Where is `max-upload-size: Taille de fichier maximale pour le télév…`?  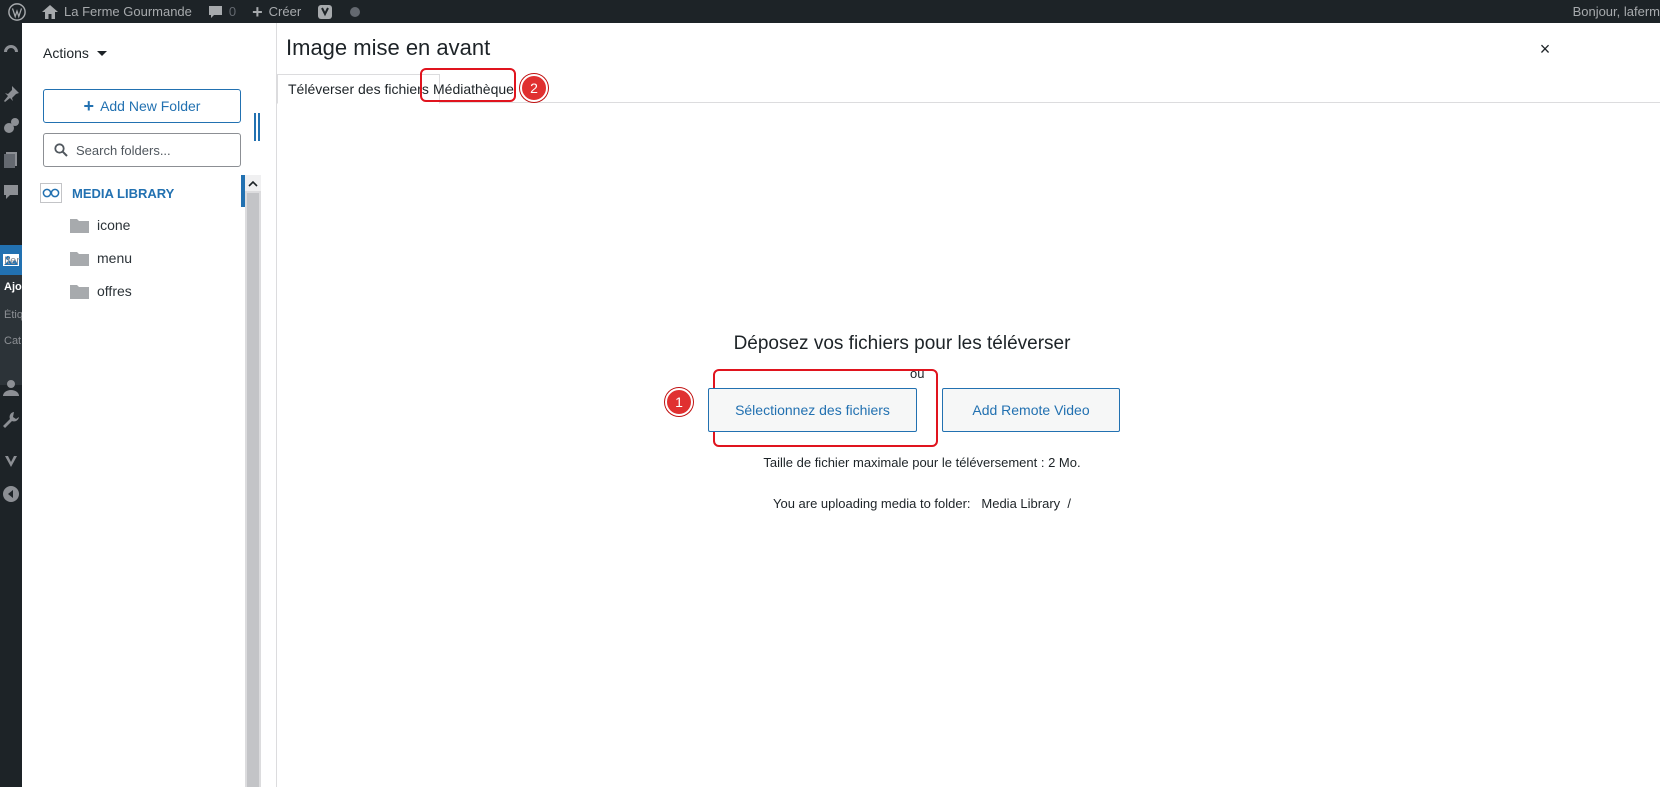
max-upload-size: Taille de fichier maximale pour le télév… is located at coordinates (922, 462).